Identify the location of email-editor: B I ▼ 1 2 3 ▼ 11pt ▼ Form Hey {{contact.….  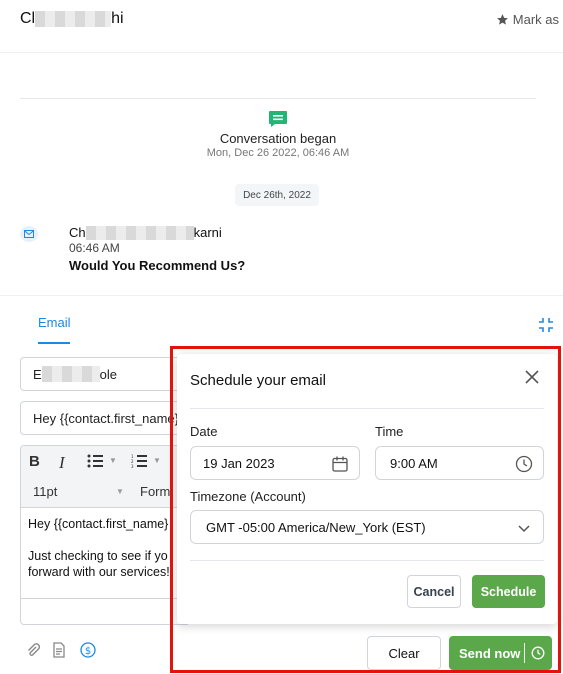
(105, 535).